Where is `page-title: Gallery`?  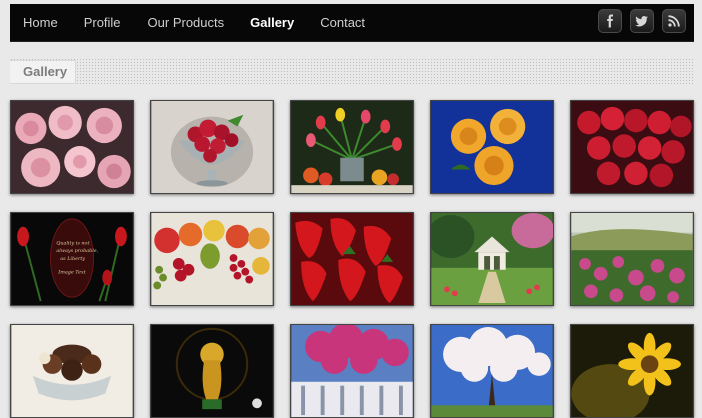
page-title: Gallery is located at coordinates (43, 72).